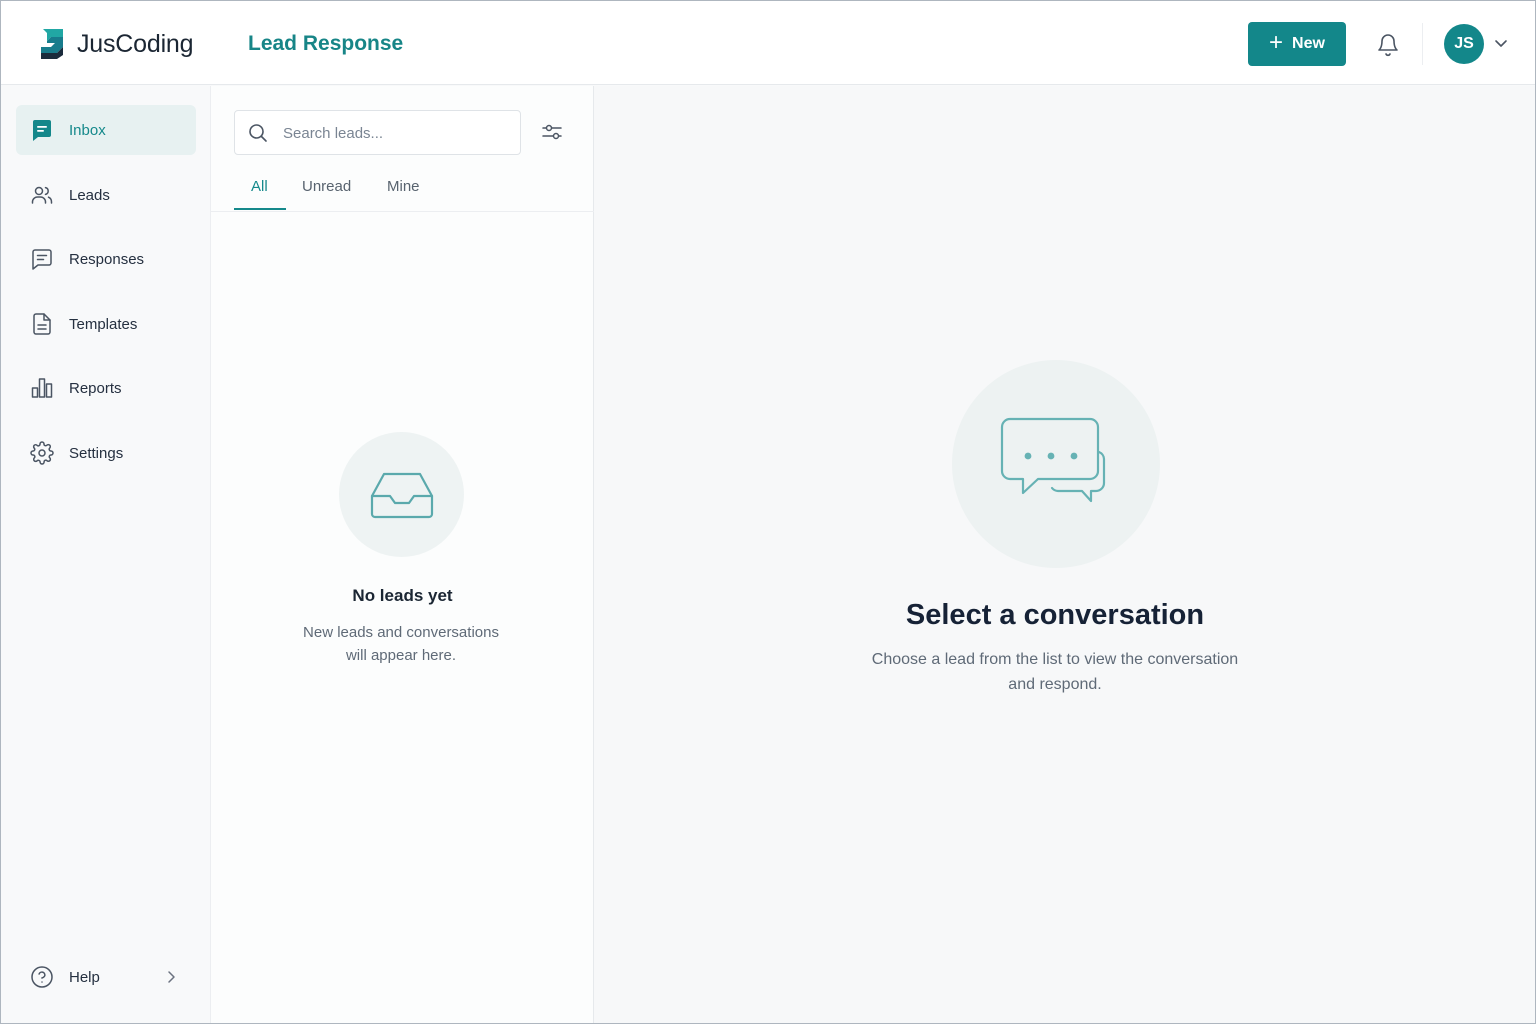 The image size is (1536, 1024). What do you see at coordinates (1501, 43) in the screenshot?
I see `chevron-down-icon` at bounding box center [1501, 43].